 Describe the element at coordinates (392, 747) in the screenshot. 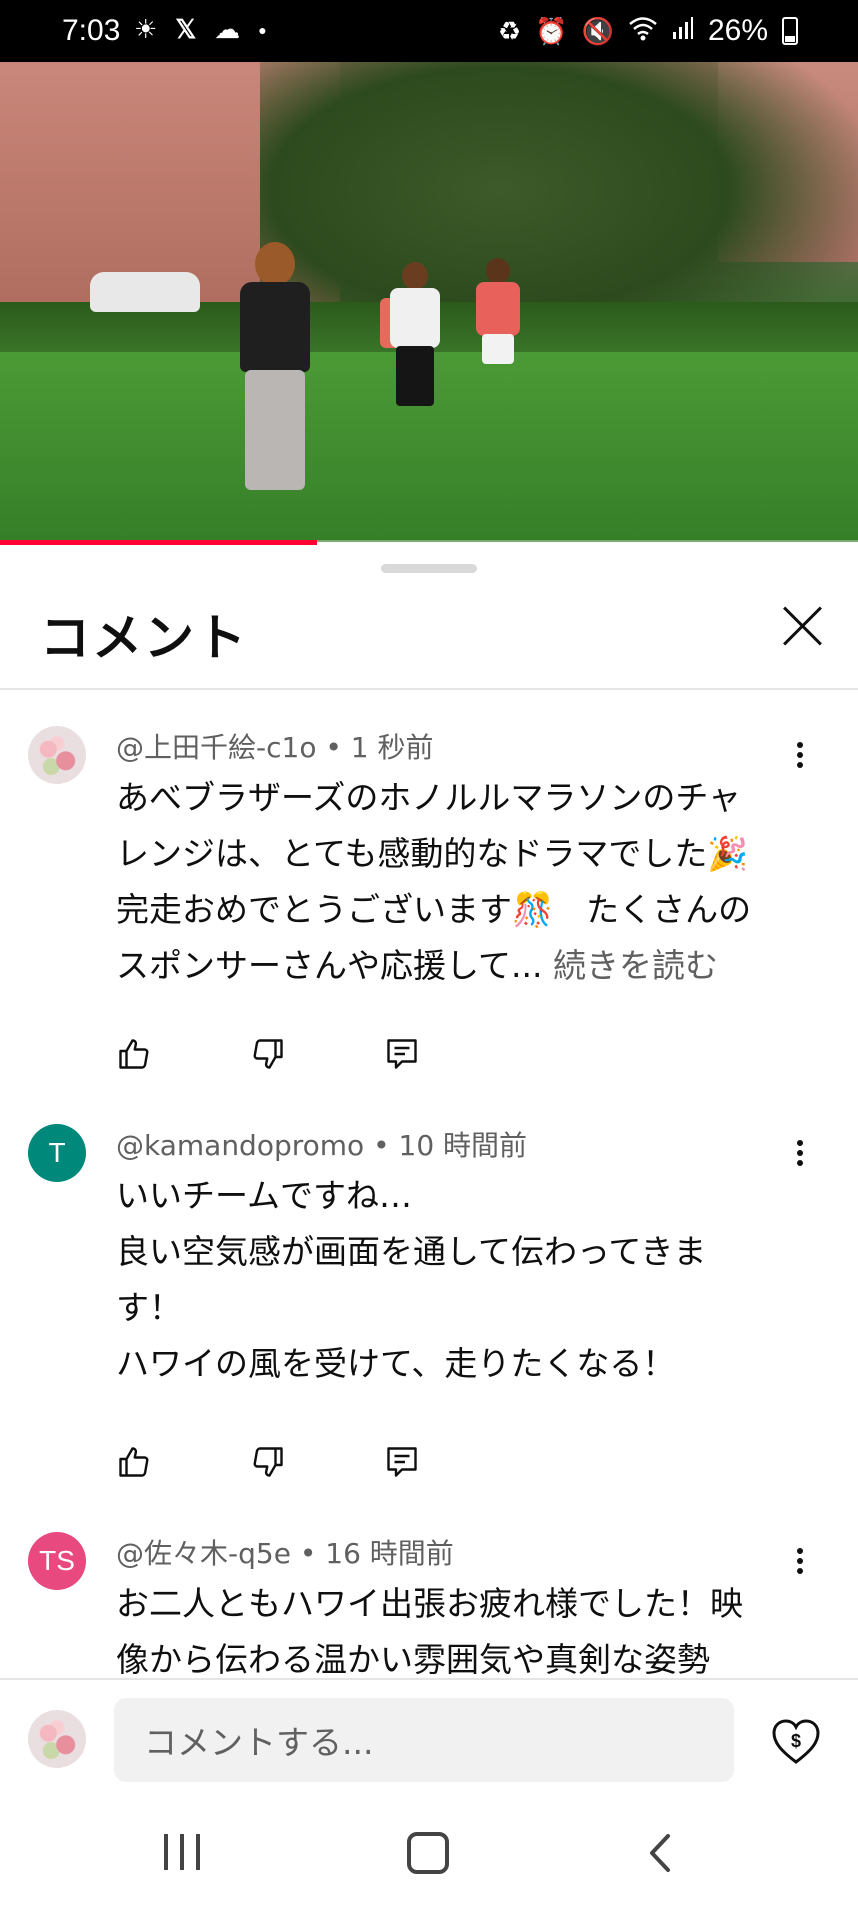

I see `comment-time: 1 秒前` at that location.